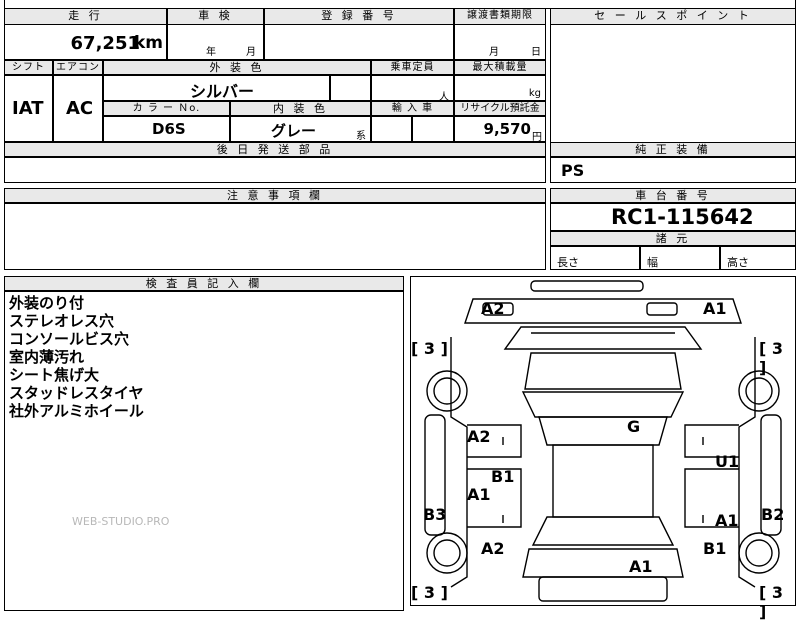 This screenshot has width=800, height=621. I want to click on import-cell-b, so click(433, 129).